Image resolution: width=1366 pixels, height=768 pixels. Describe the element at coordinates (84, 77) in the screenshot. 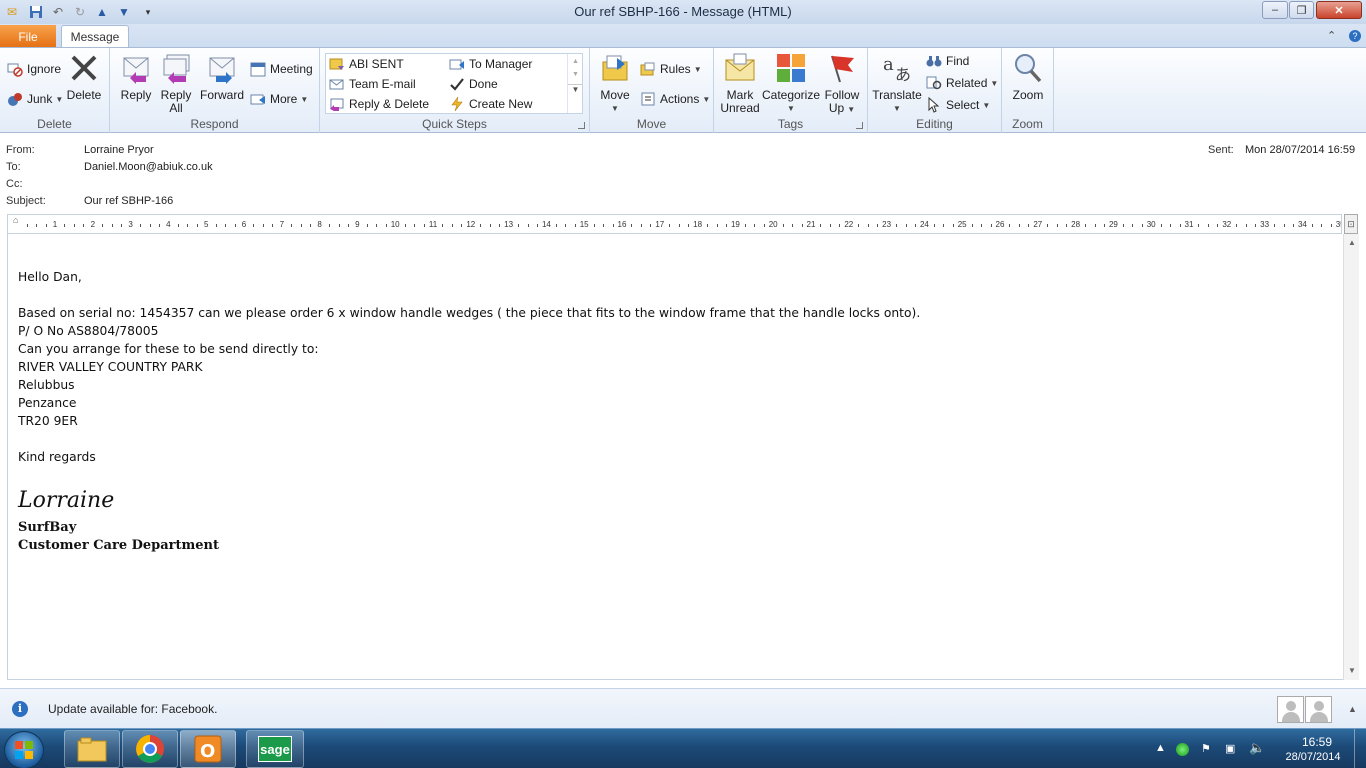

I see `delete-button: Delete` at that location.